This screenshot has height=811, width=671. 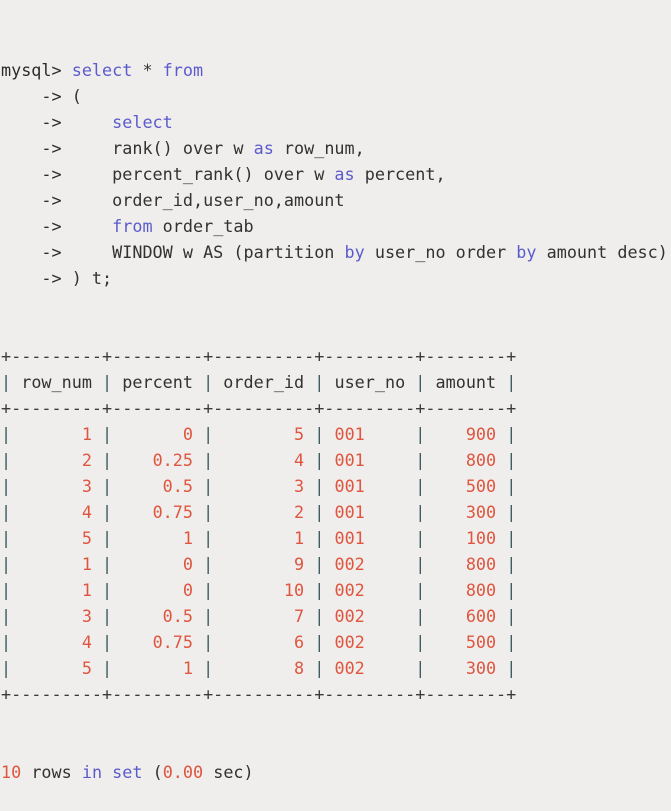 I want to click on query-line: -> rank() over w as row_num,, so click(x=335, y=148).